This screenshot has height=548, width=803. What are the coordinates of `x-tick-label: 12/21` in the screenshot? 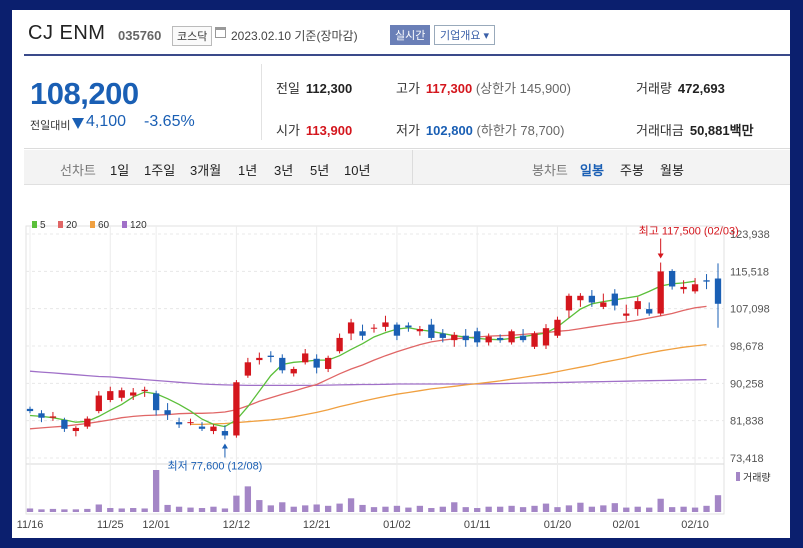 It's located at (317, 525).